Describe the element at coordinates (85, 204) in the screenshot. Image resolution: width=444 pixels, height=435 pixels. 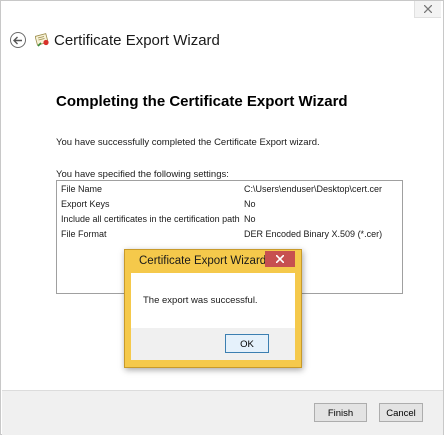
I see `setting-key: Export Keys` at that location.